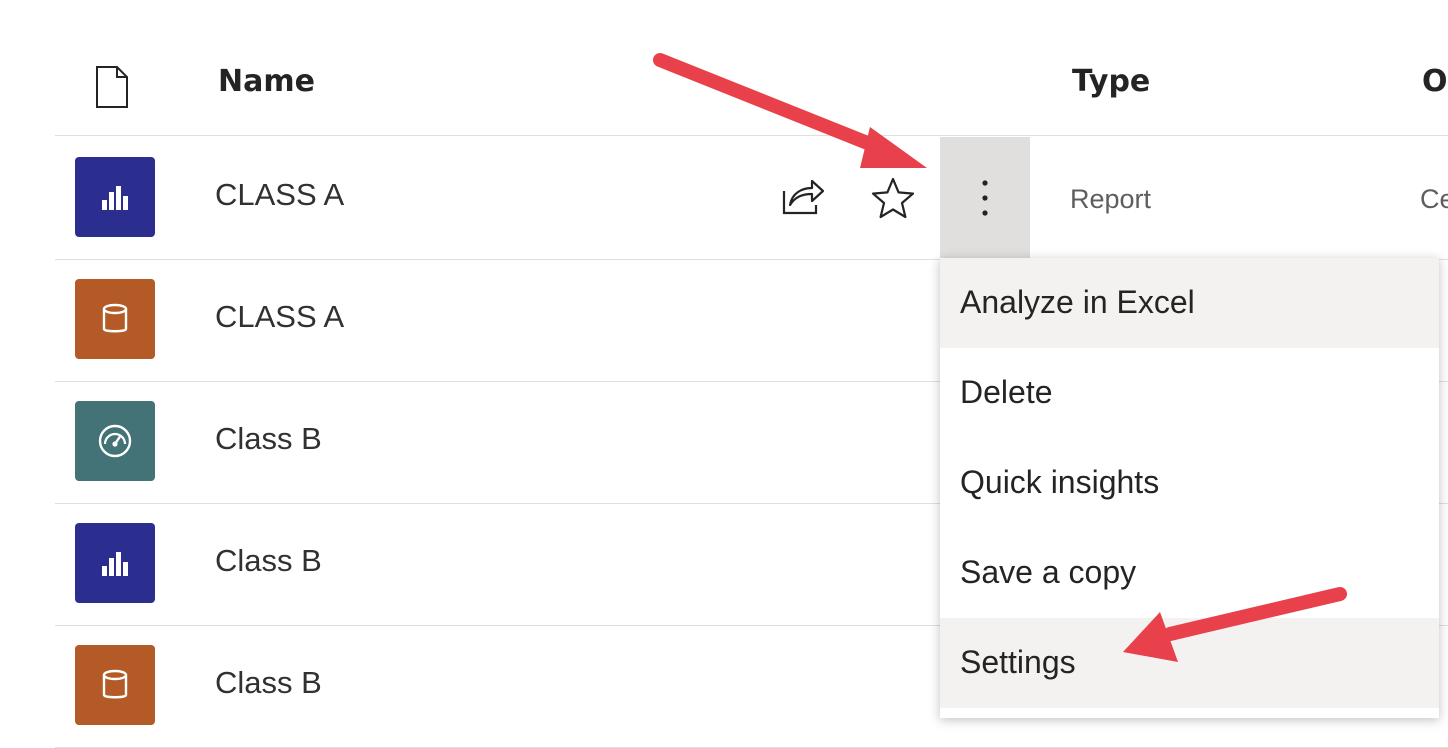 The height and width of the screenshot is (748, 1448). Describe the element at coordinates (1189, 303) in the screenshot. I see `menu-item-analyze-in-excel: Analyze in Excel` at that location.